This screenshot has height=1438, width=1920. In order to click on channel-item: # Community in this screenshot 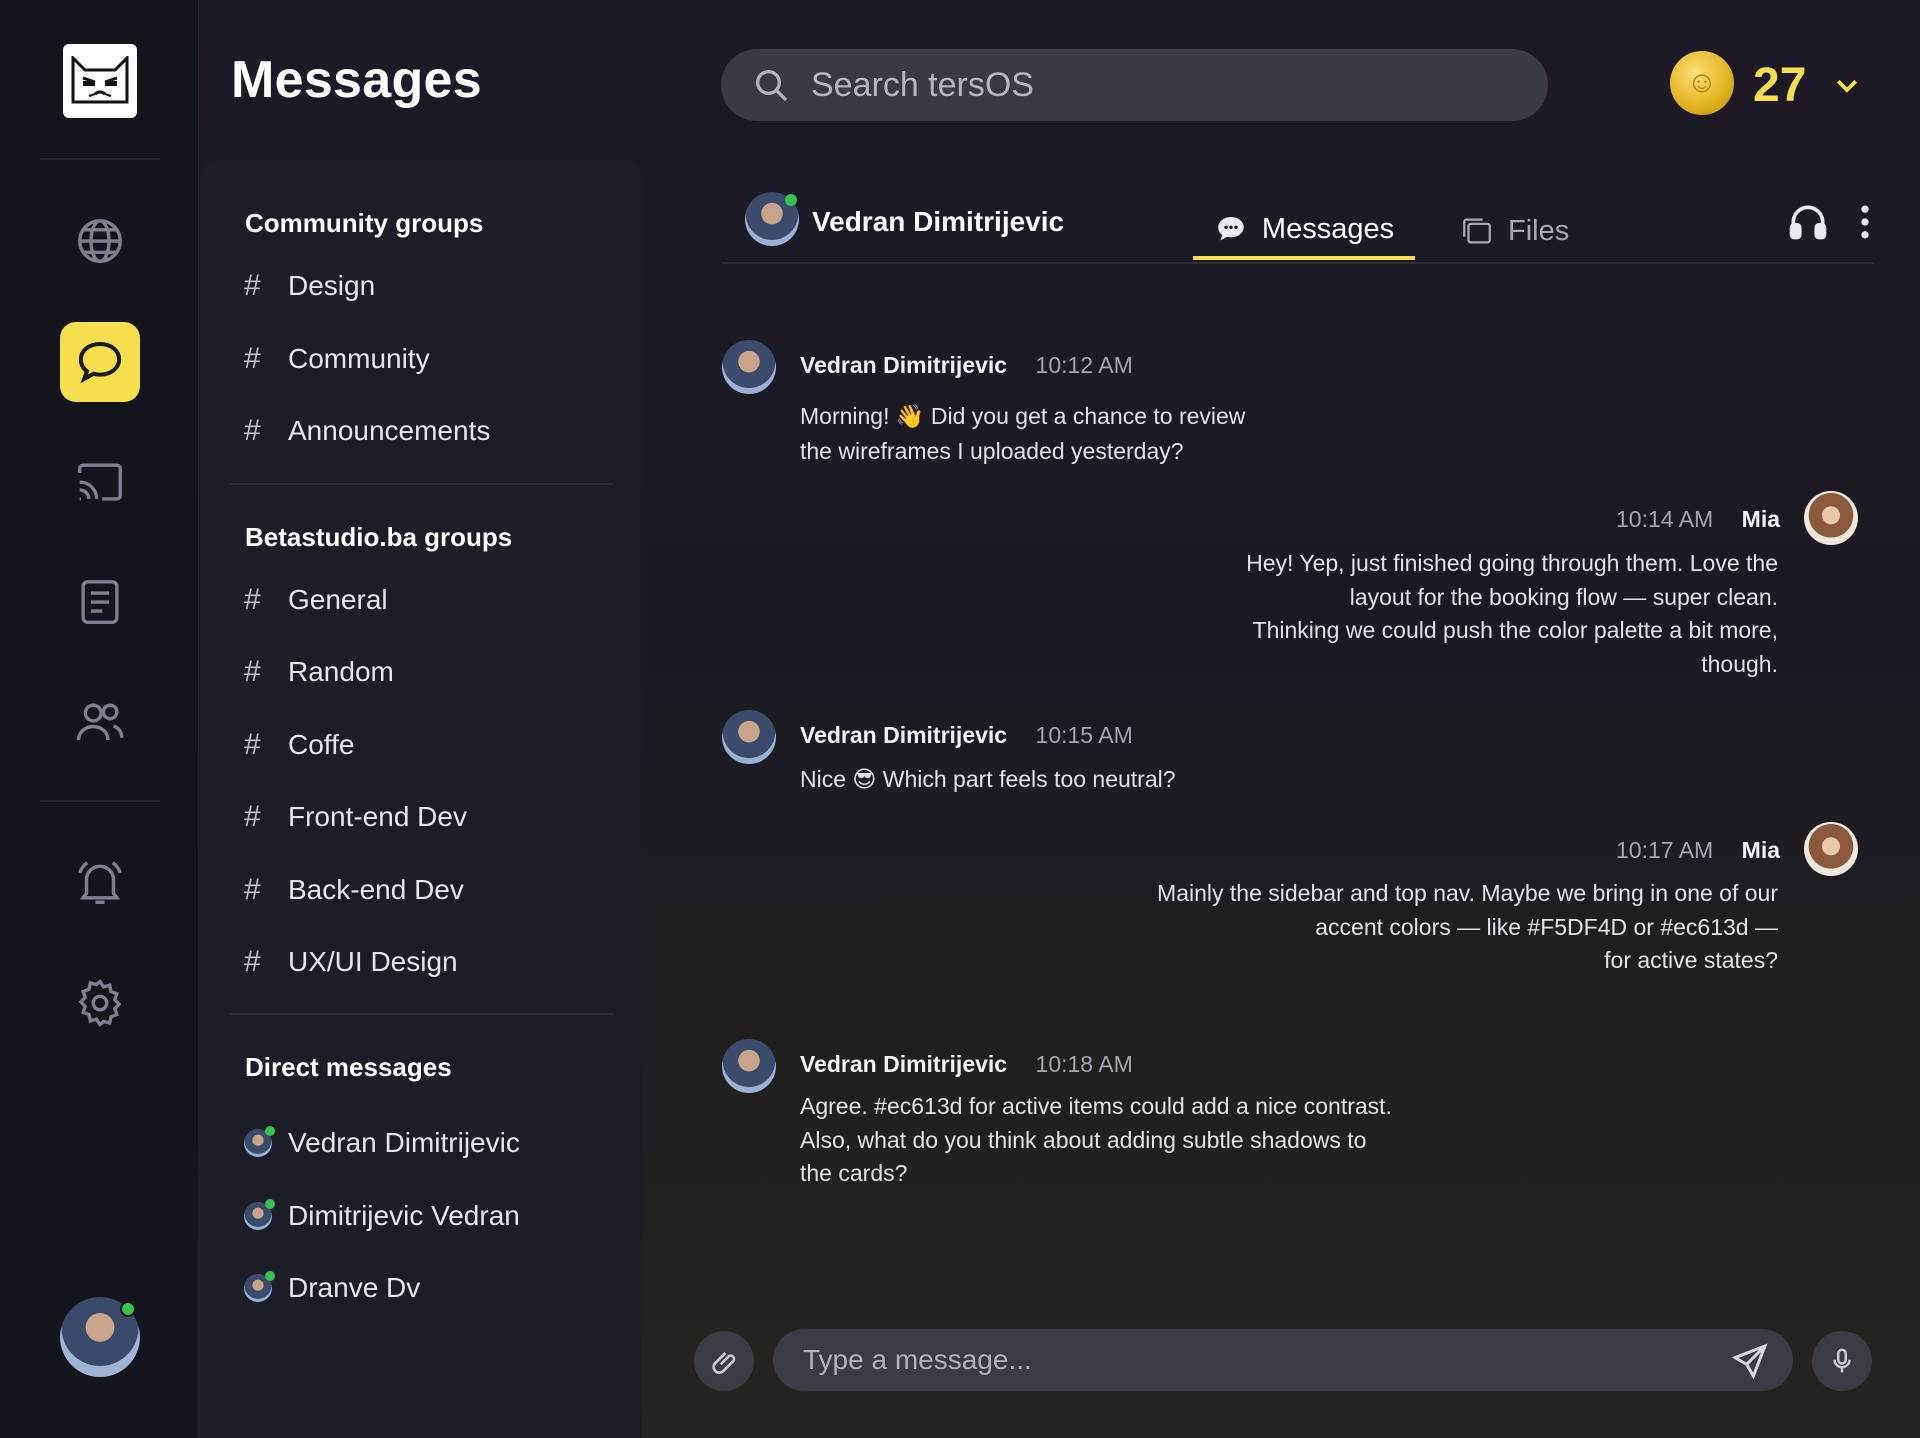, I will do `click(337, 359)`.